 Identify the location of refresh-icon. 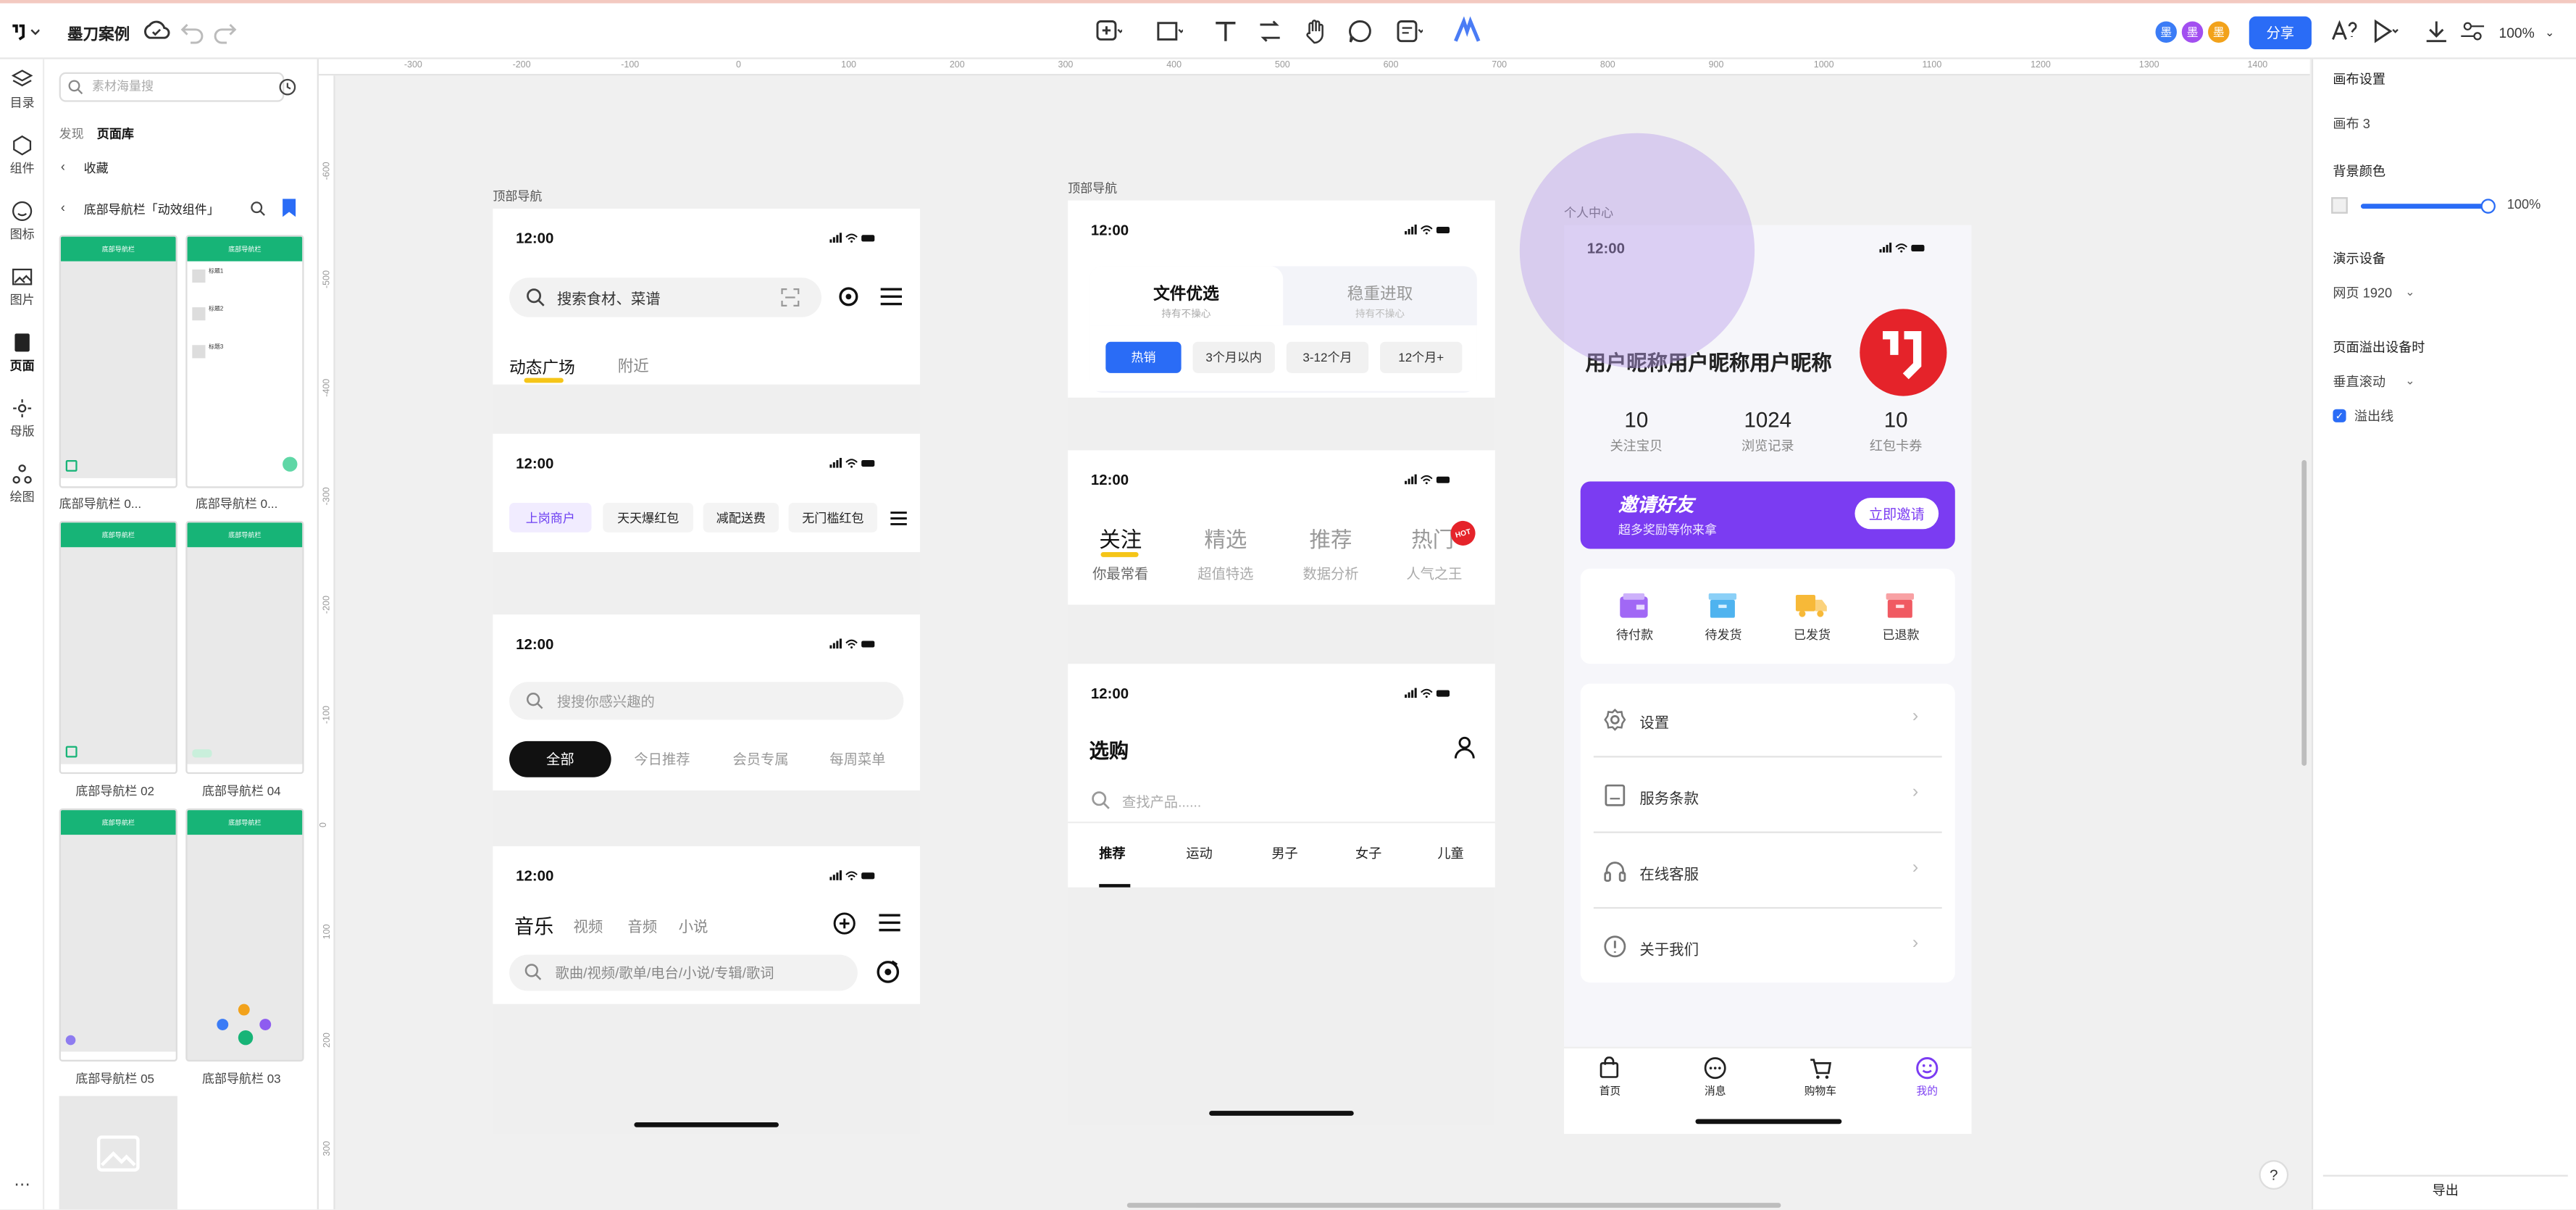
(848, 297).